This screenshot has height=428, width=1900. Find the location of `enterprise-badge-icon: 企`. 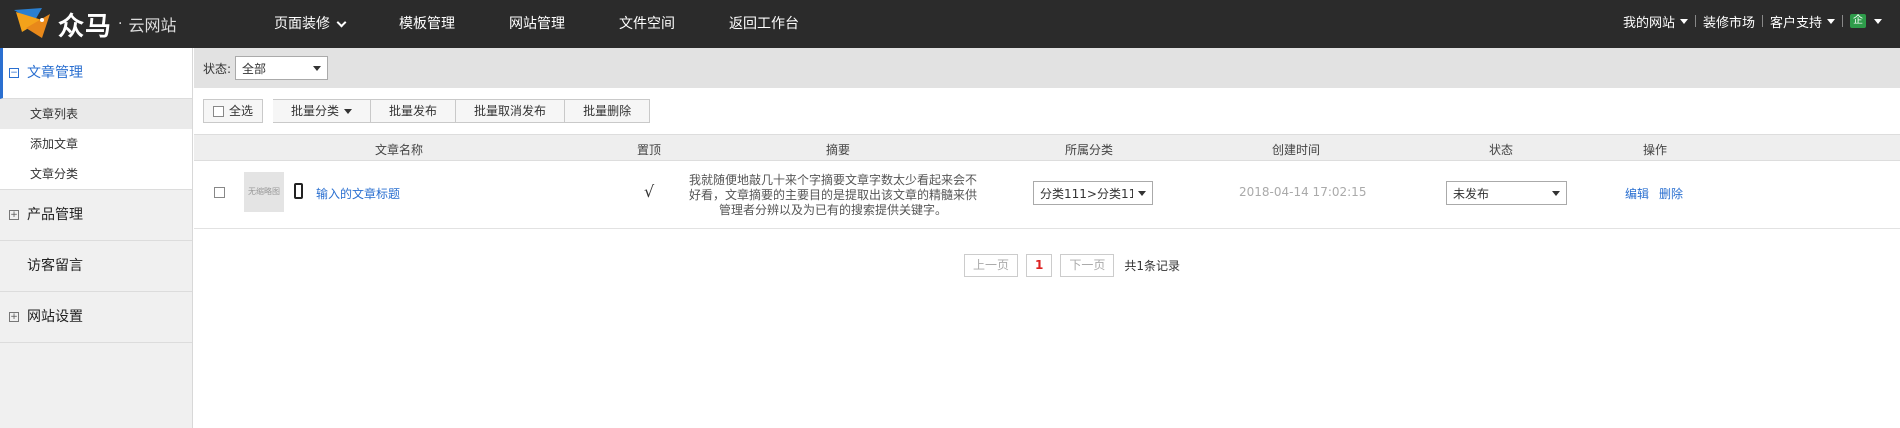

enterprise-badge-icon: 企 is located at coordinates (1858, 21).